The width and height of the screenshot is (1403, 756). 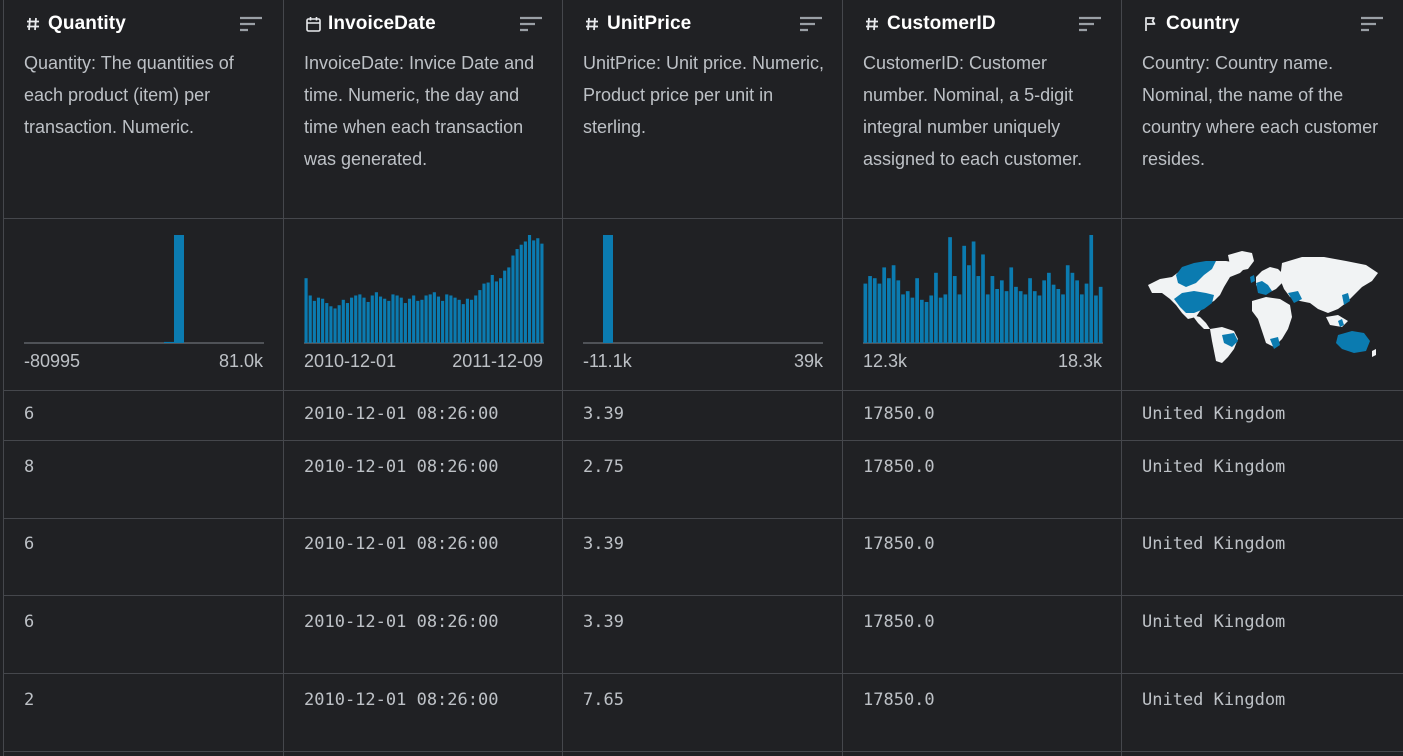 I want to click on column-title: UnitPrice, so click(x=649, y=24).